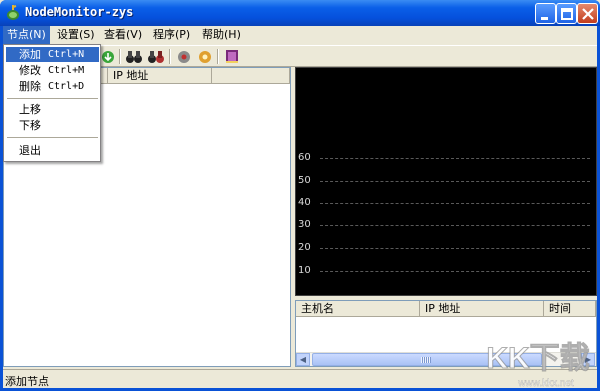 Image resolution: width=600 pixels, height=391 pixels. Describe the element at coordinates (300, 13) in the screenshot. I see `title-bar: NodeMonitor-zys` at that location.